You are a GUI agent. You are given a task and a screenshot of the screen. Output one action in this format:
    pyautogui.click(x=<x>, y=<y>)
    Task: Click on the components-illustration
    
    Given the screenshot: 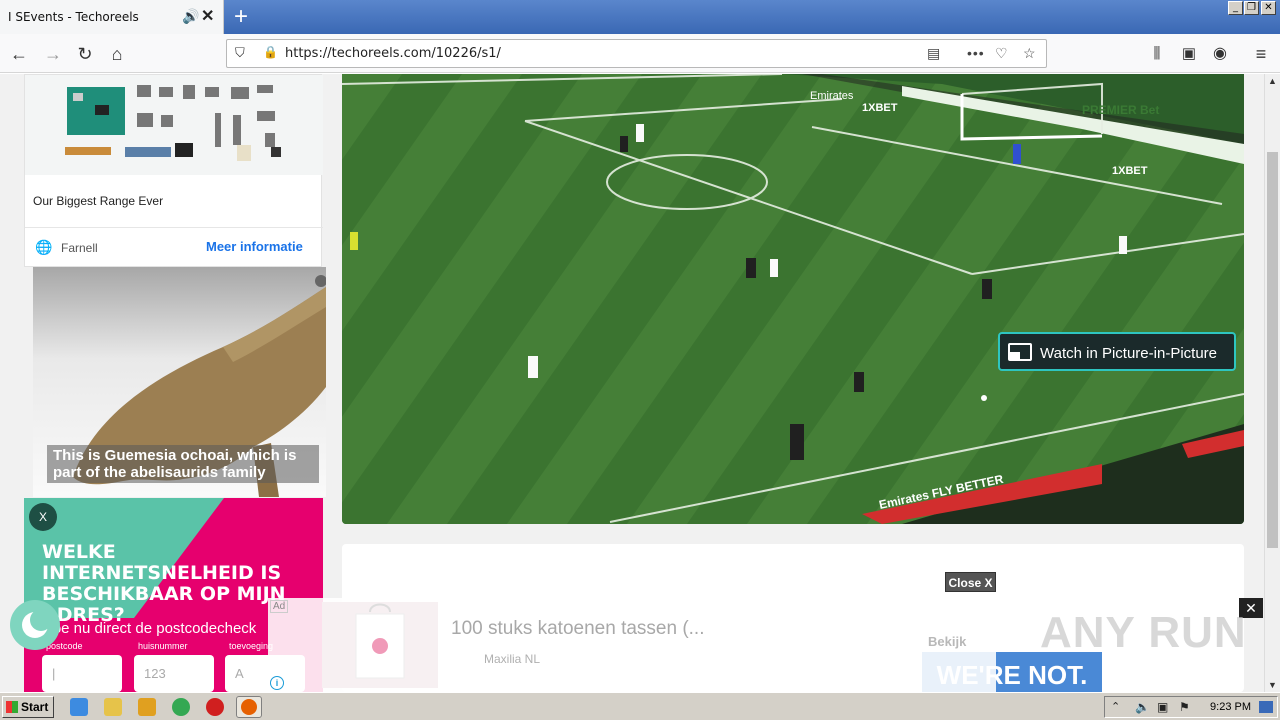 What is the action you would take?
    pyautogui.click(x=173, y=123)
    